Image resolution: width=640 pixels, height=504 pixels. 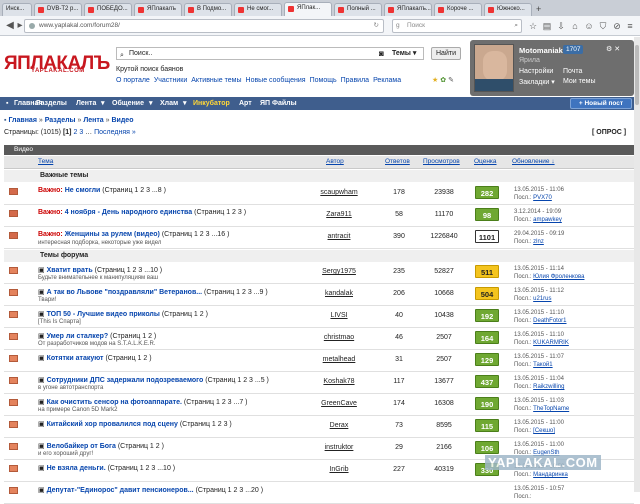 What do you see at coordinates (339, 271) in the screenshot?
I see `topic-author: Sergy1975` at bounding box center [339, 271].